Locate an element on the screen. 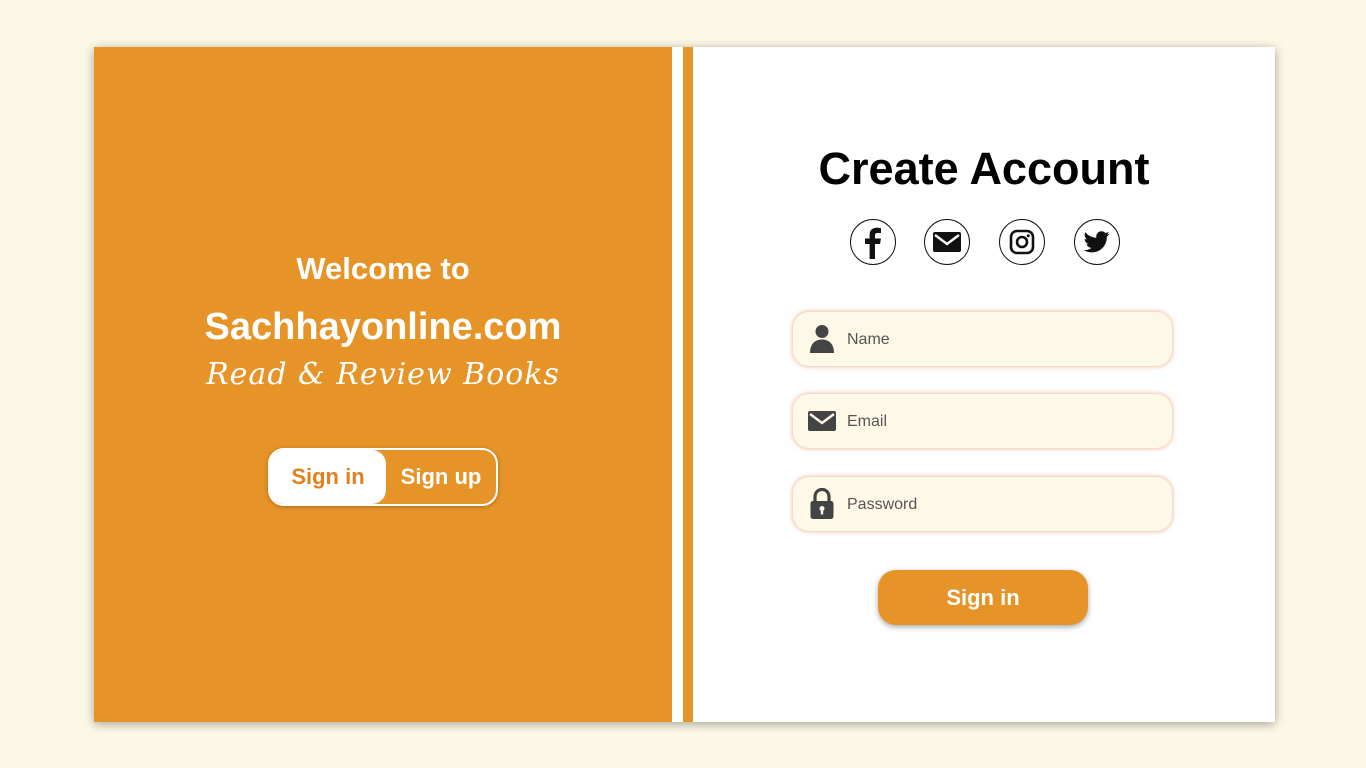  mail-icon is located at coordinates (947, 242).